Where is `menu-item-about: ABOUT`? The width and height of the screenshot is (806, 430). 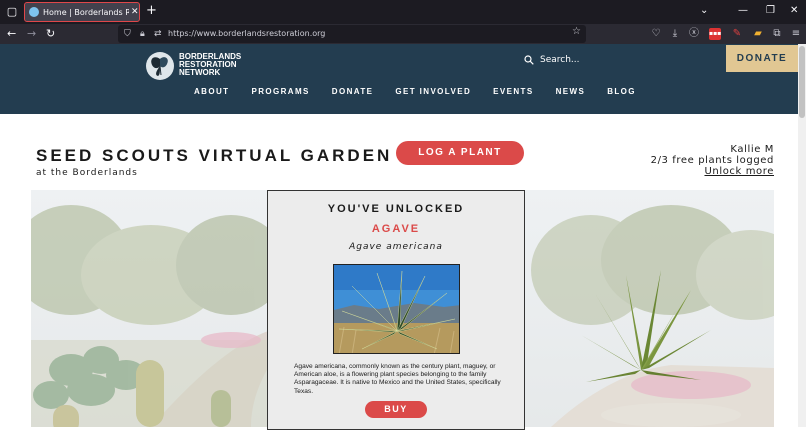 menu-item-about: ABOUT is located at coordinates (211, 91).